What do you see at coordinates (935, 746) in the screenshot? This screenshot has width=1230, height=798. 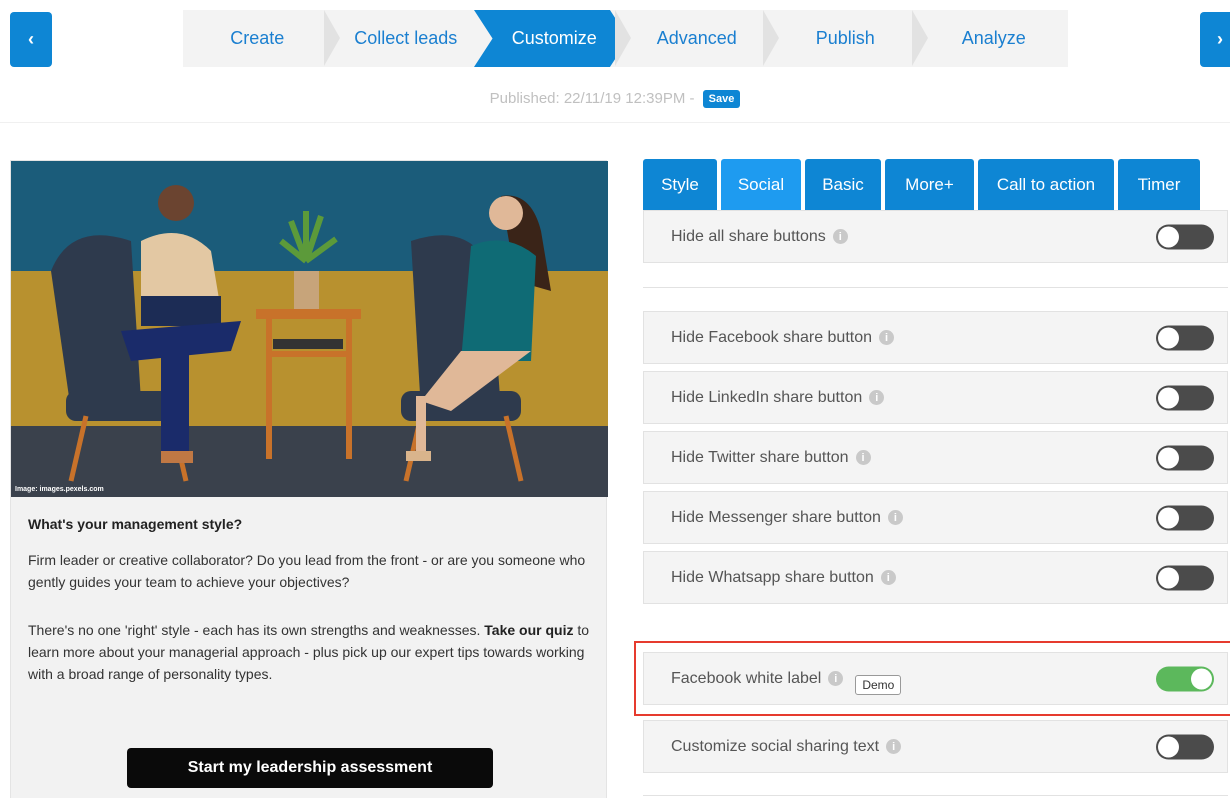 I see `setting-customize-sharing-text: Customize social sharing text i` at bounding box center [935, 746].